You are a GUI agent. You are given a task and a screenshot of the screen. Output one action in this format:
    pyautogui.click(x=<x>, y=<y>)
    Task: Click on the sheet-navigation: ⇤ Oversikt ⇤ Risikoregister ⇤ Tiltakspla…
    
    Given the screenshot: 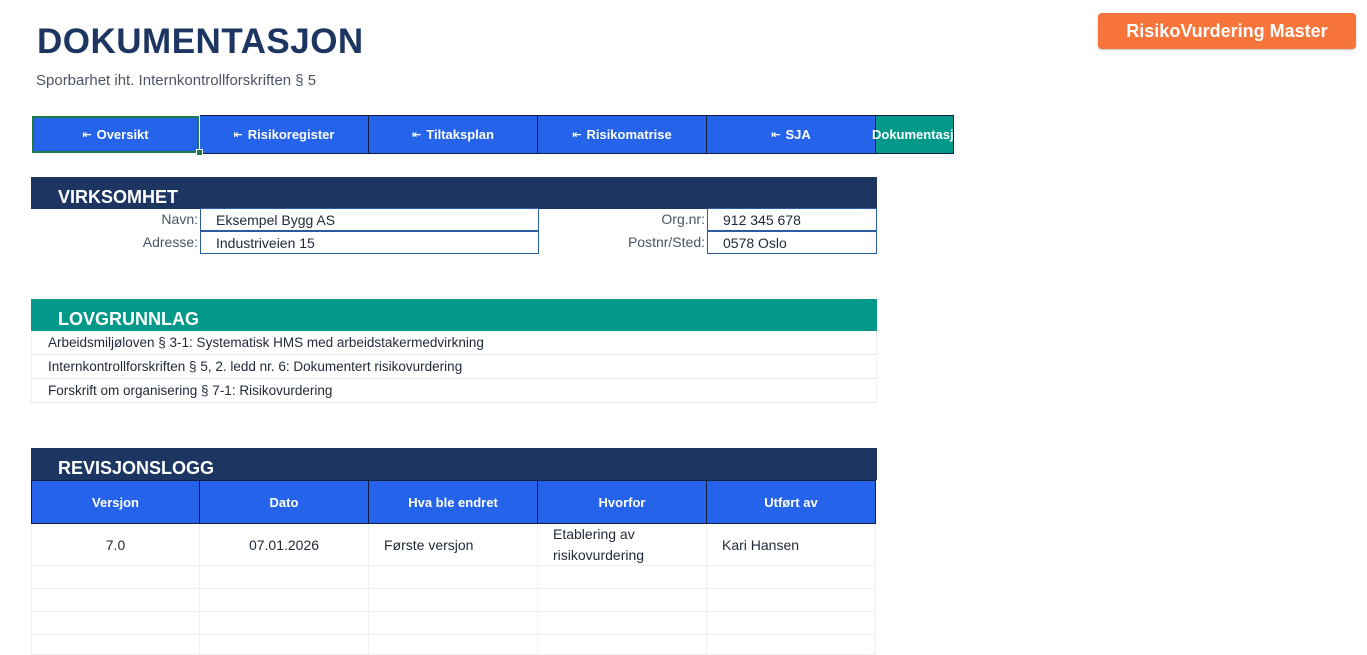 What is the action you would take?
    pyautogui.click(x=493, y=134)
    